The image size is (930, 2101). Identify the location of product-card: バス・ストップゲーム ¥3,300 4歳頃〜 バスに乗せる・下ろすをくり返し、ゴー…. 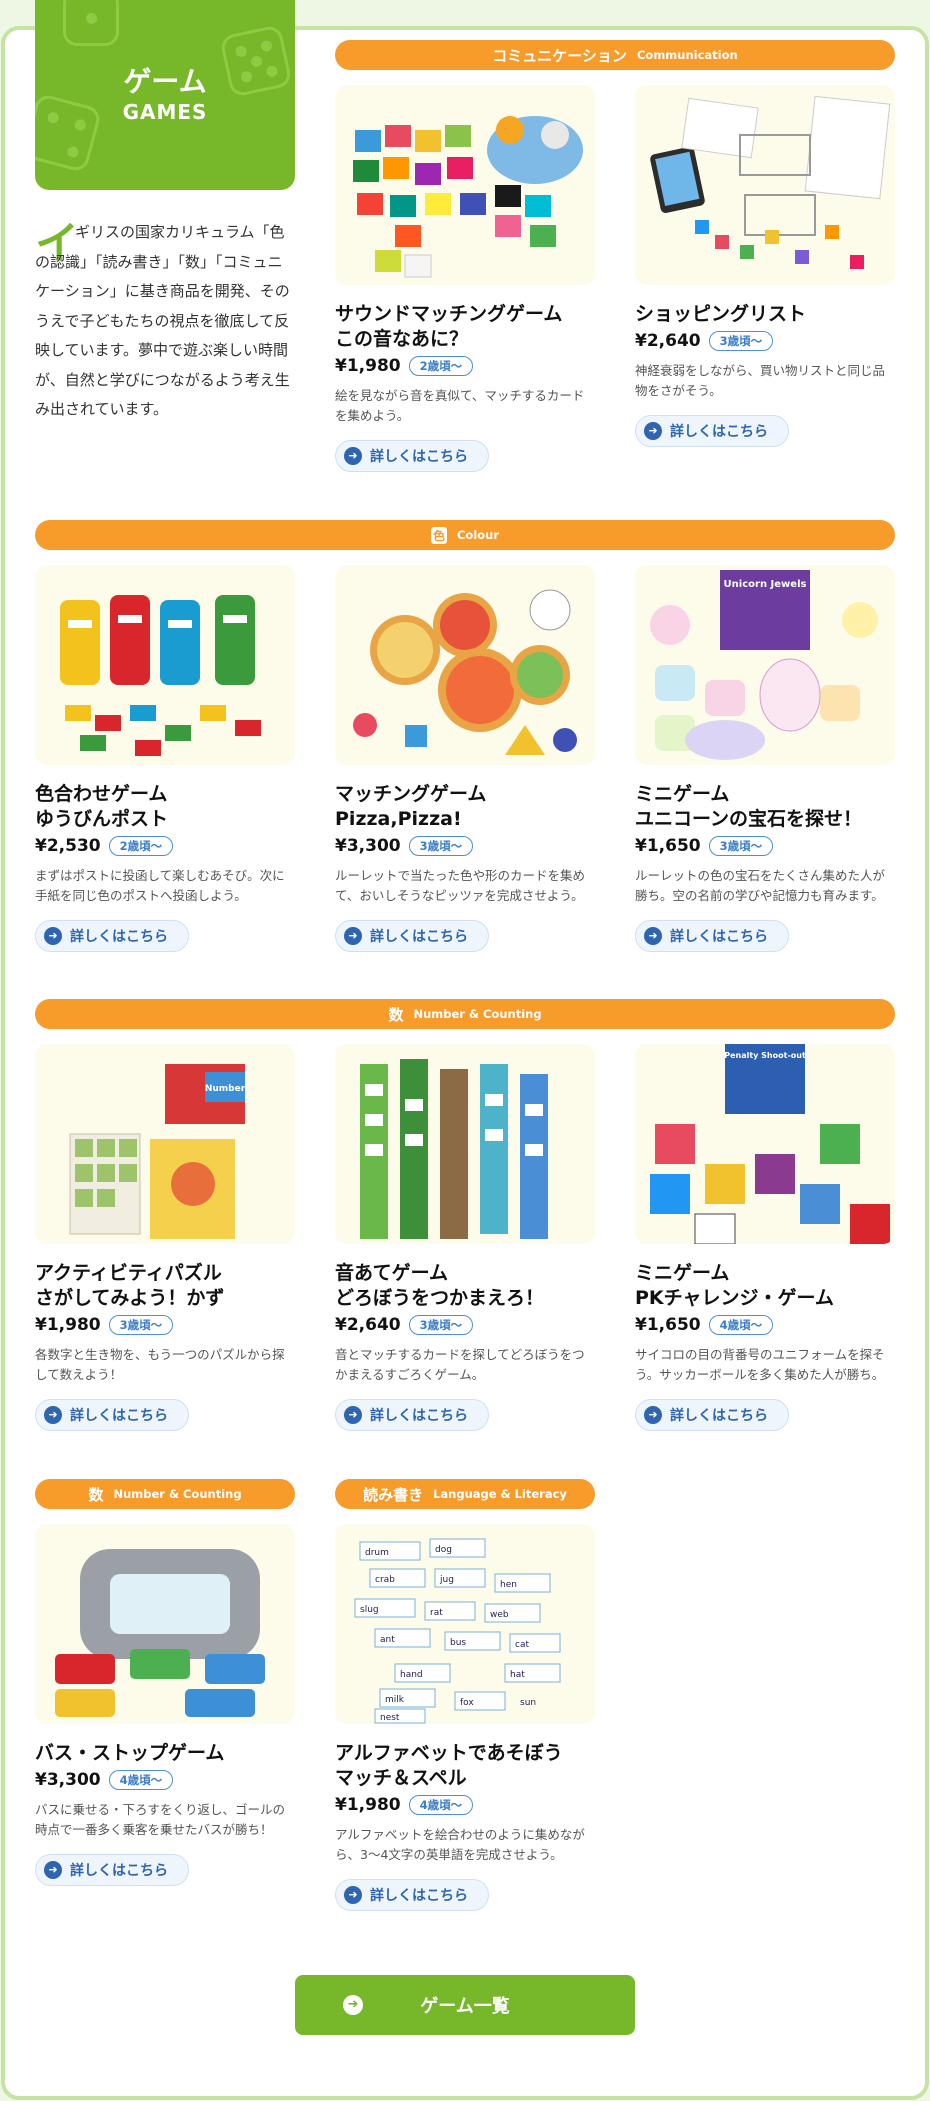
(165, 1705).